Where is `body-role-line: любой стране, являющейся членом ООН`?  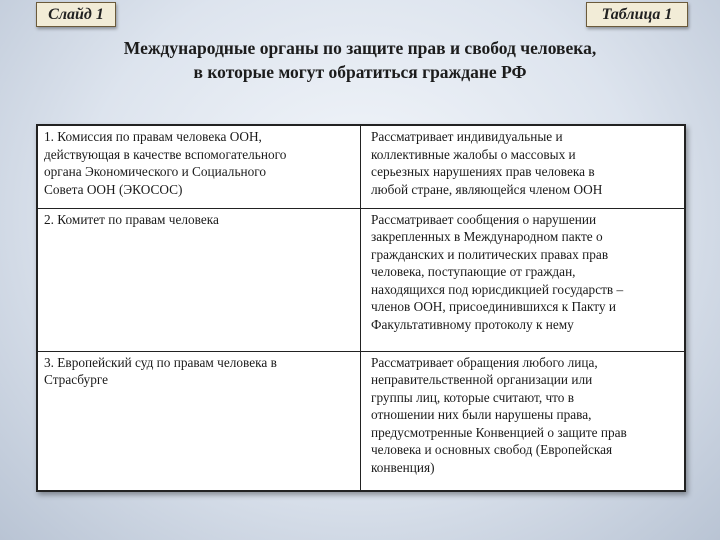
body-role-line: любой стране, являющейся членом ООН is located at coordinates (487, 189).